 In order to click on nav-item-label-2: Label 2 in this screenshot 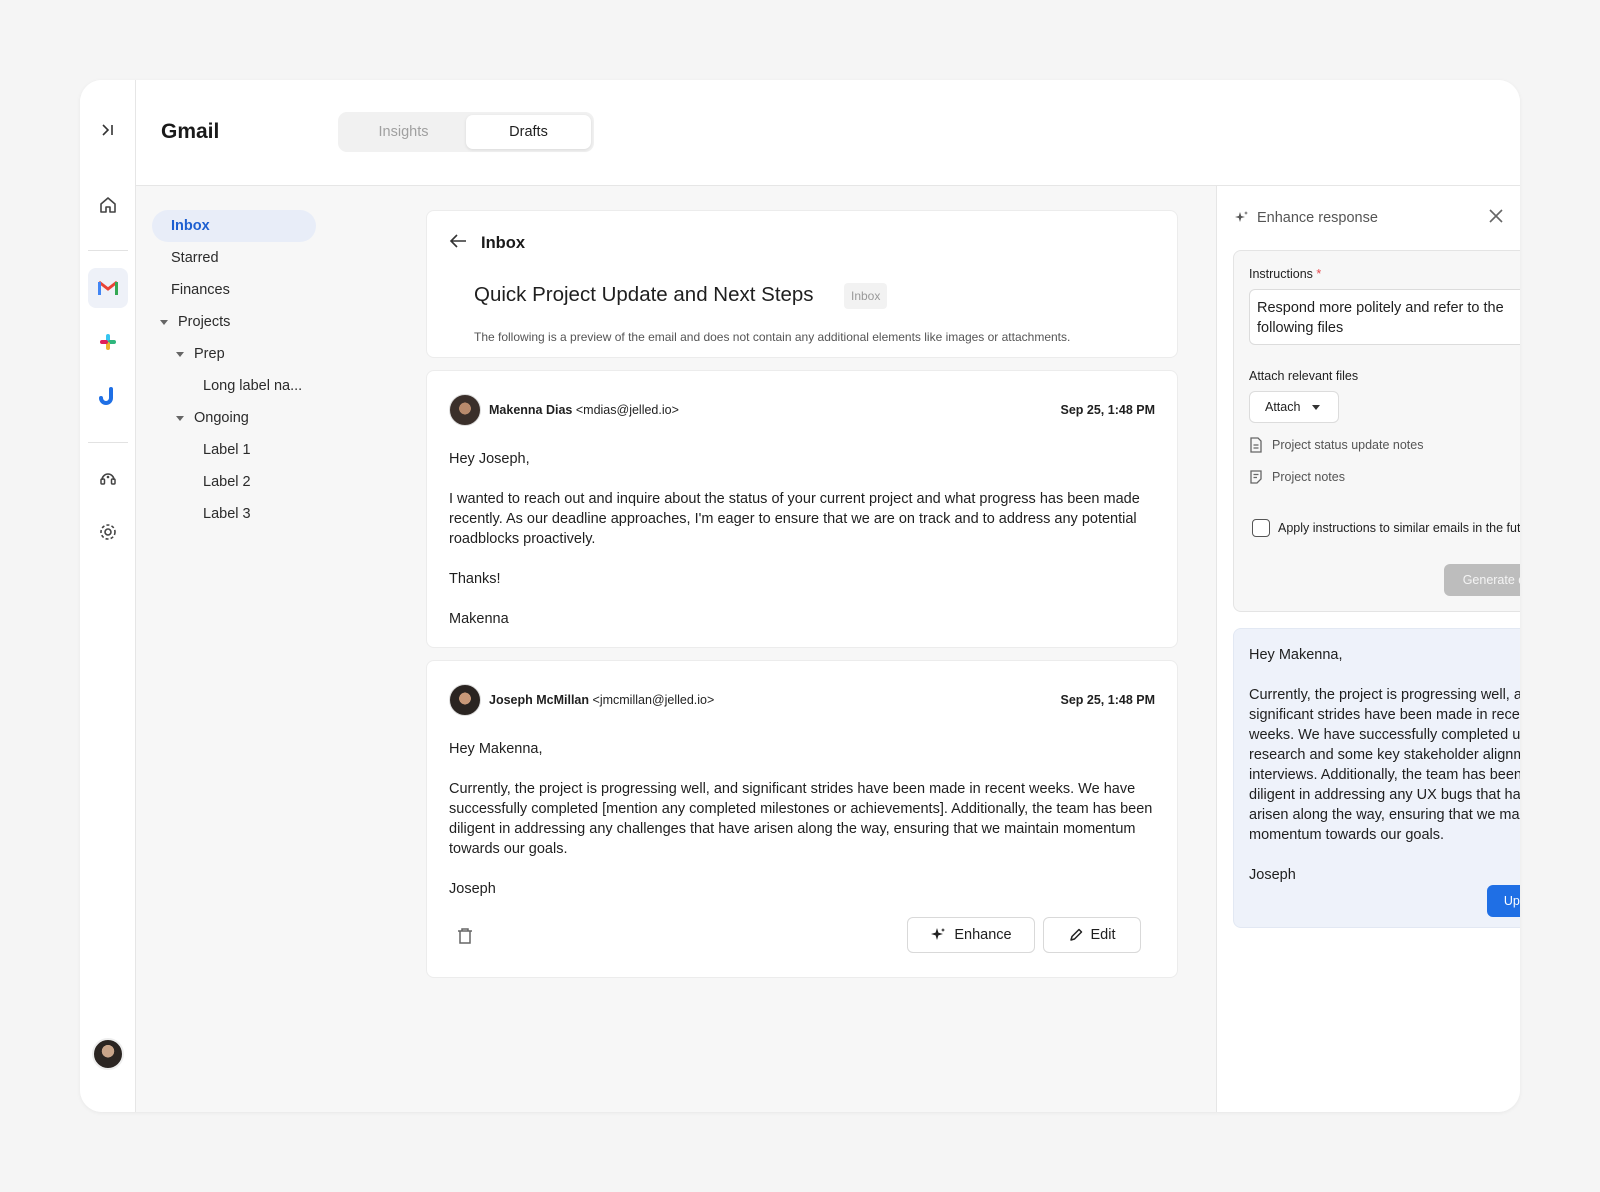, I will do `click(227, 482)`.